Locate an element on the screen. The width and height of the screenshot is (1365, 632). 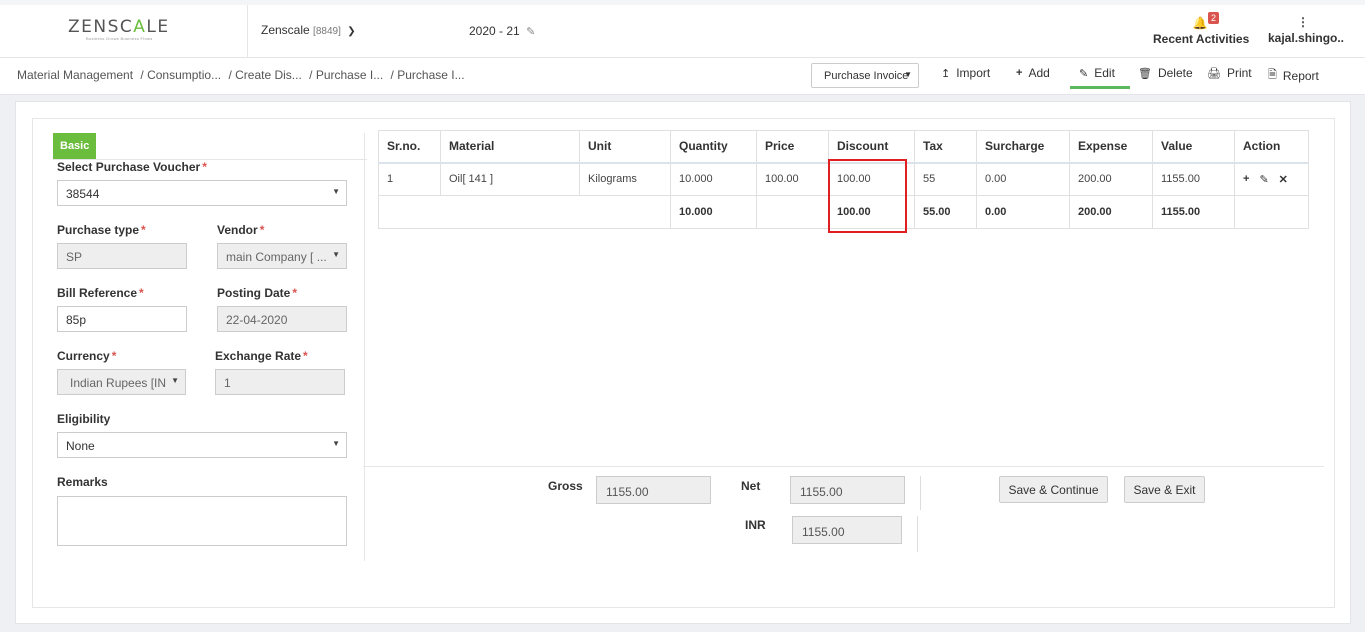
posting-date-field: 22-04-2020 is located at coordinates (282, 319).